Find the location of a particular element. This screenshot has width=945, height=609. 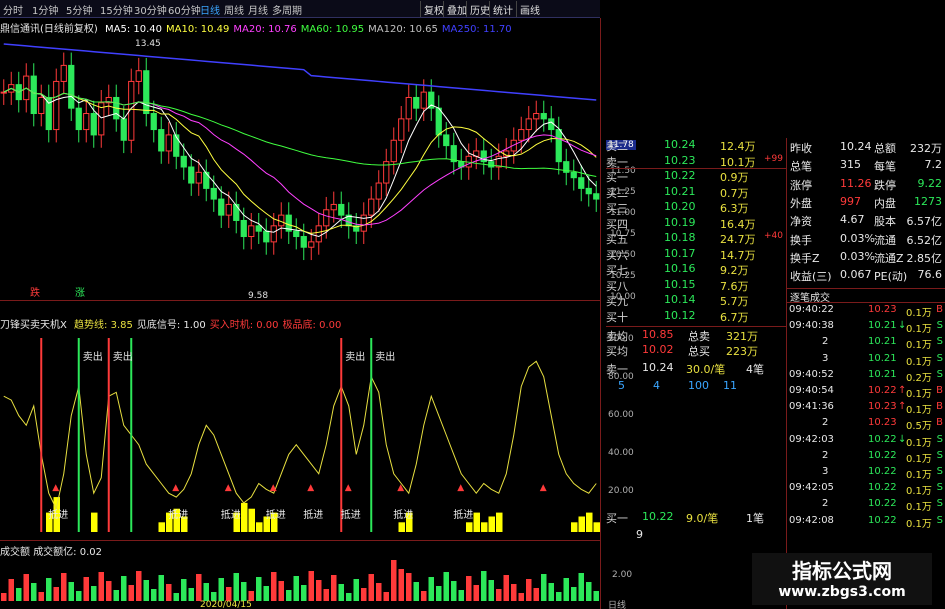

period-tab-fenshi: 分时 is located at coordinates (13, 9).